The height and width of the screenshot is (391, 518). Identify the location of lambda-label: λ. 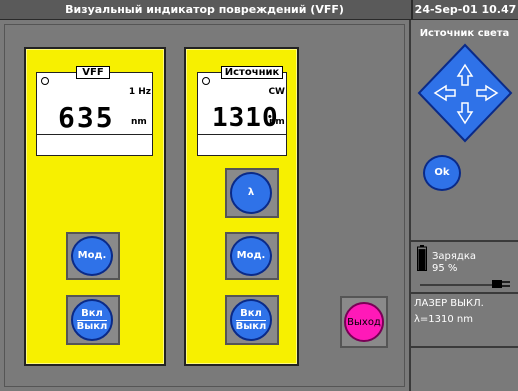
(251, 192).